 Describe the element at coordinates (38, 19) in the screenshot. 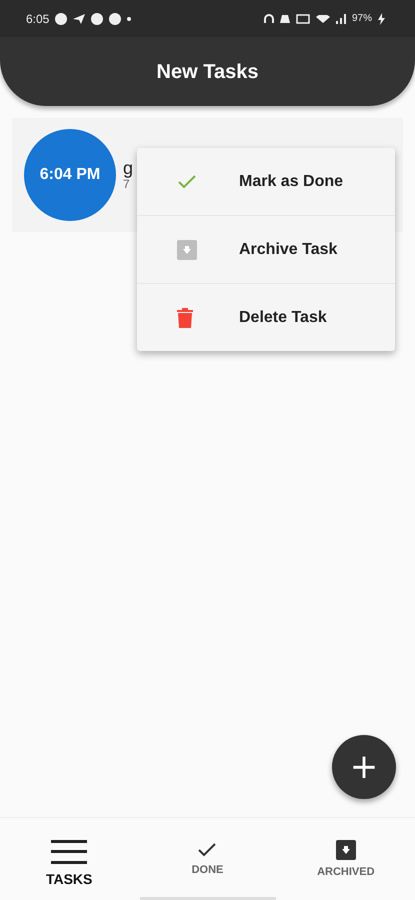

I see `status-time: 6:05` at that location.